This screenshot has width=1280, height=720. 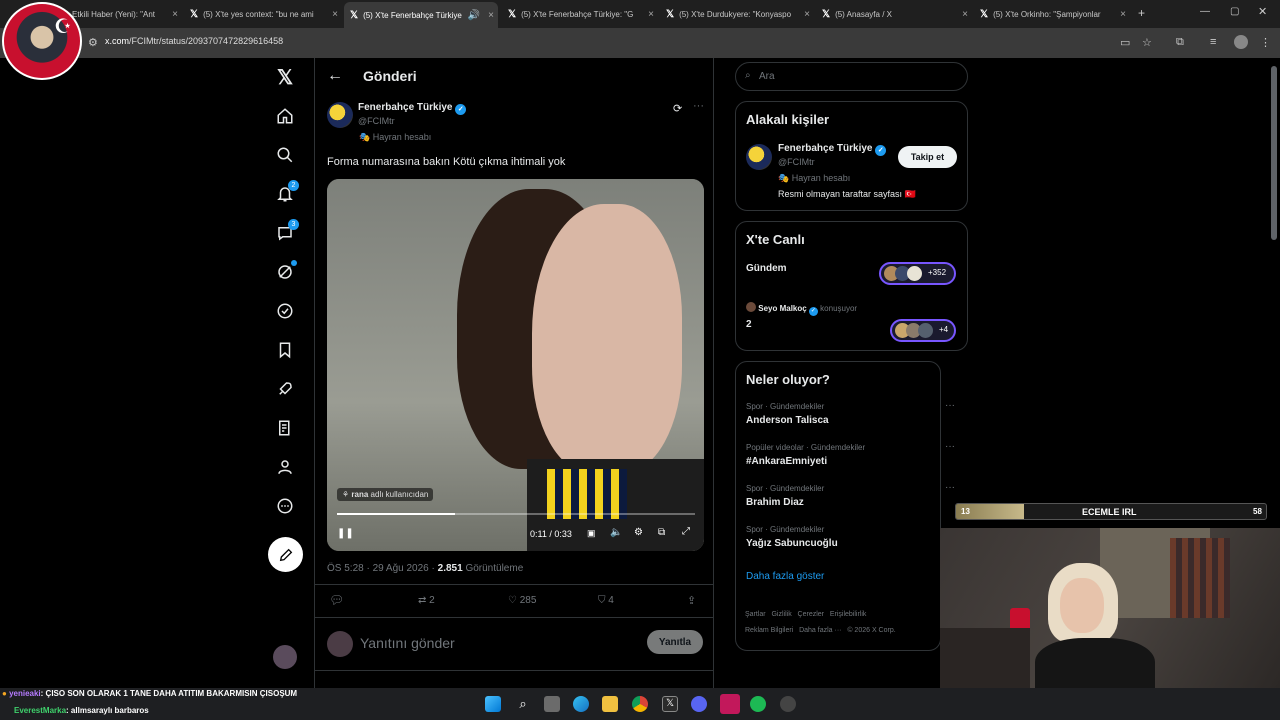 I want to click on page-scrollbar, so click(x=1274, y=153).